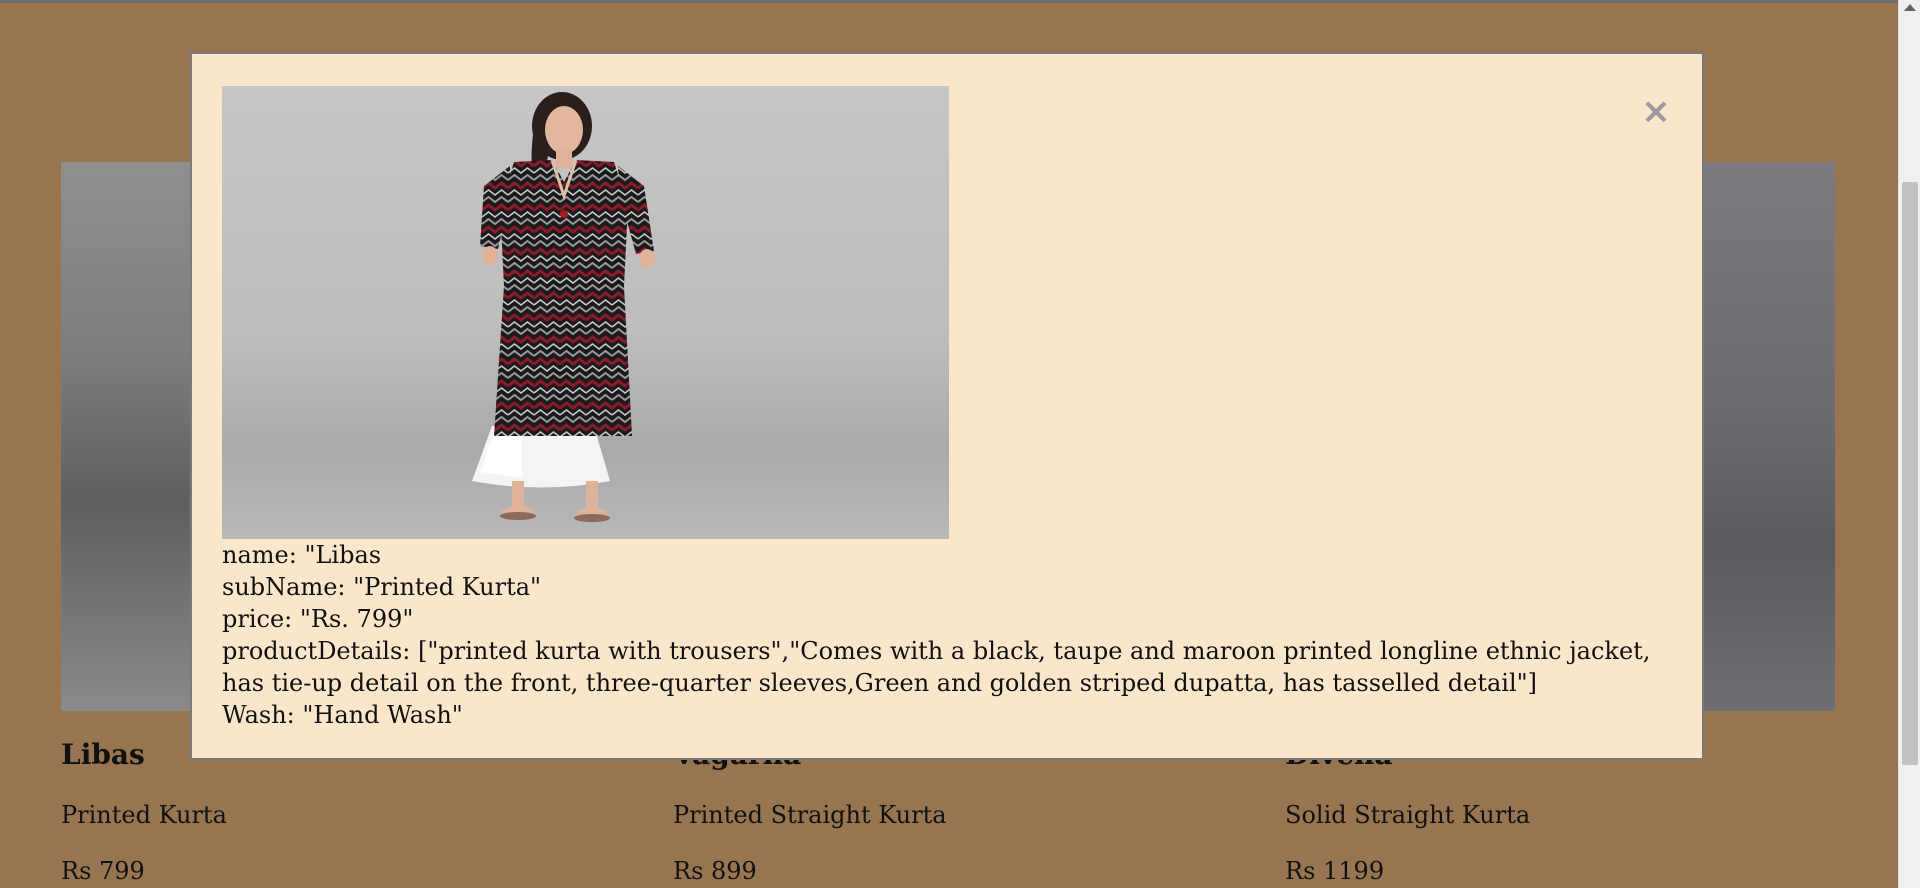  What do you see at coordinates (318, 619) in the screenshot?
I see `detail-price: price: "Rs. 799"` at bounding box center [318, 619].